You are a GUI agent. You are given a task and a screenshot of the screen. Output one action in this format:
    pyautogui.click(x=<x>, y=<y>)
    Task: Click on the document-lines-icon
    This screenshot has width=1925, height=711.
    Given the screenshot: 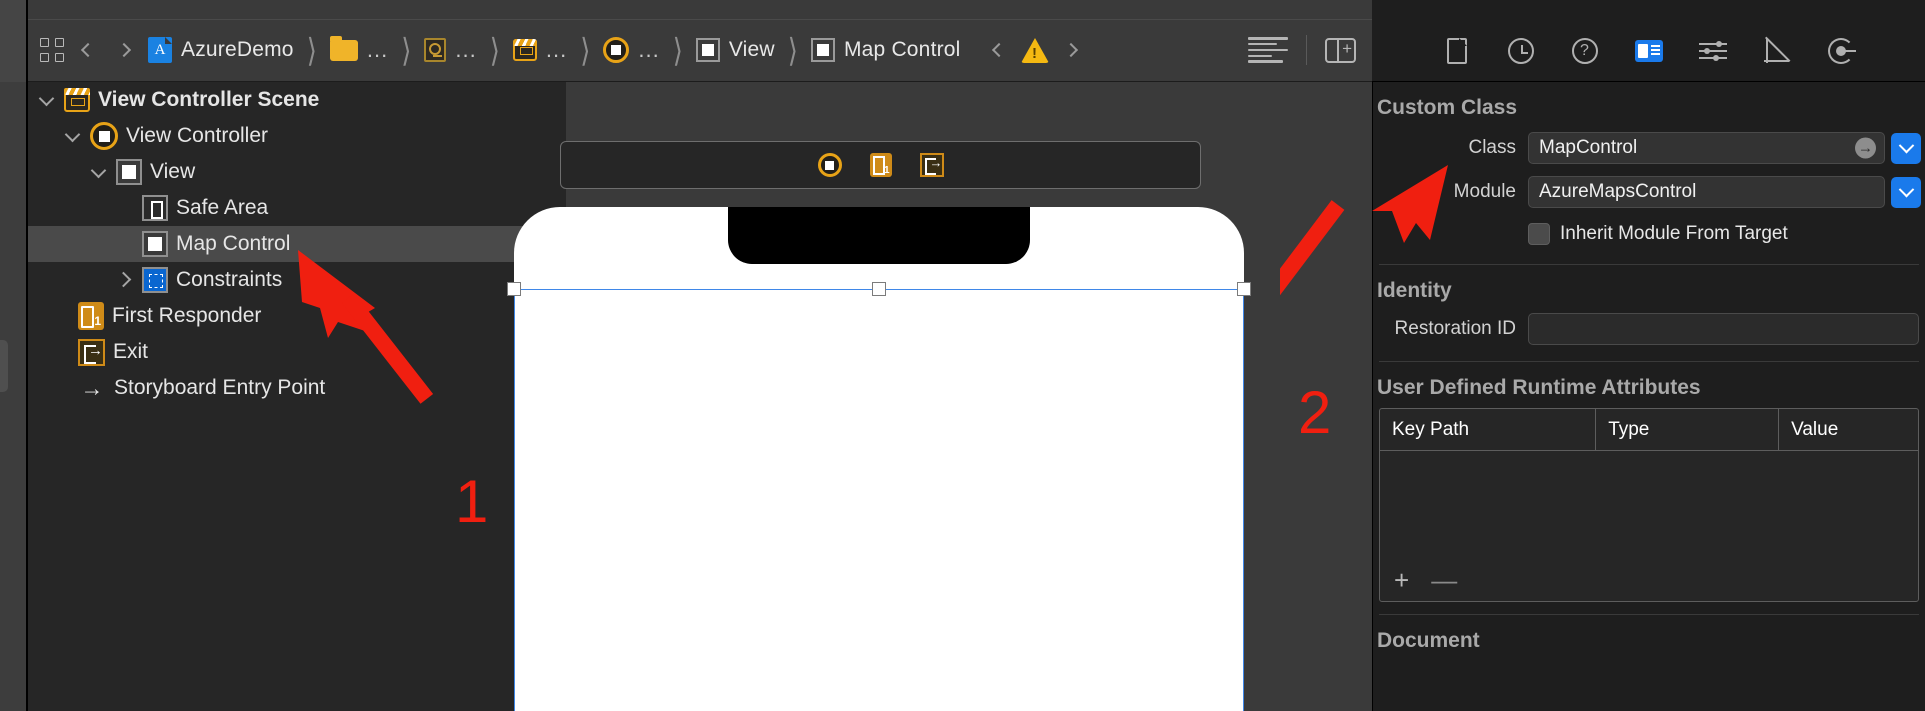 What is the action you would take?
    pyautogui.click(x=1268, y=50)
    